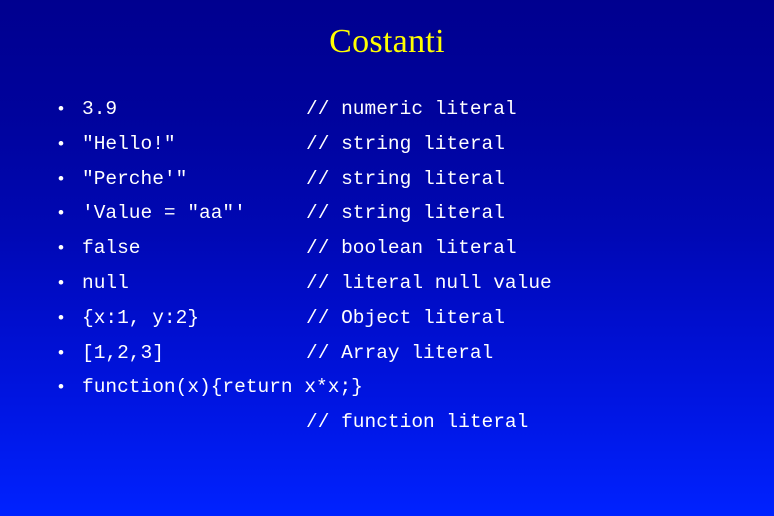 The image size is (774, 516). Describe the element at coordinates (141, 317) in the screenshot. I see `code-literal: {x:1, y:2}` at that location.